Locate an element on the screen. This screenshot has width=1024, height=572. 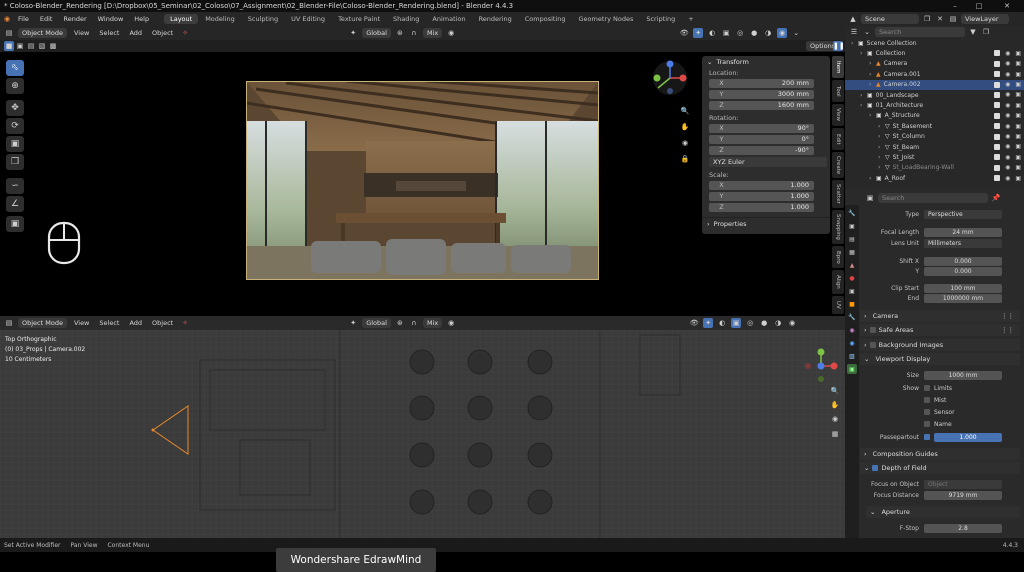
outliner-row: › ▣ Scene Collection is located at coordinates (934, 43).